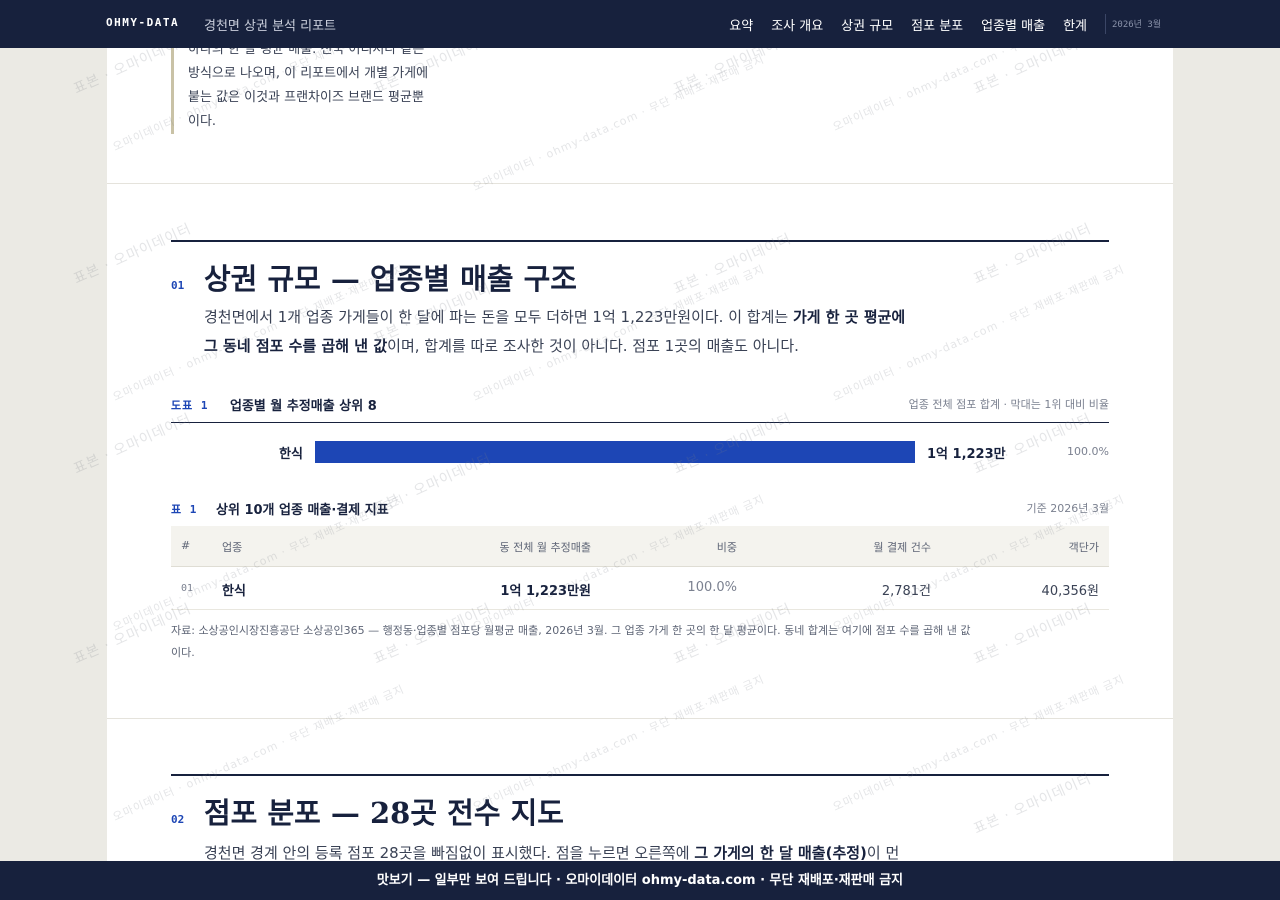 This screenshot has width=1280, height=900. I want to click on nav-item-overview: 조사 개요, so click(797, 24).